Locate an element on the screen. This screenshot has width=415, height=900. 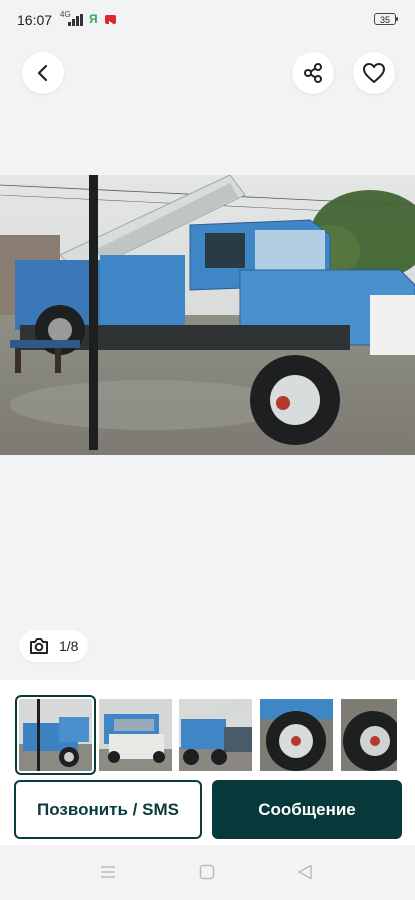
arrow-left-icon is located at coordinates (42, 73).